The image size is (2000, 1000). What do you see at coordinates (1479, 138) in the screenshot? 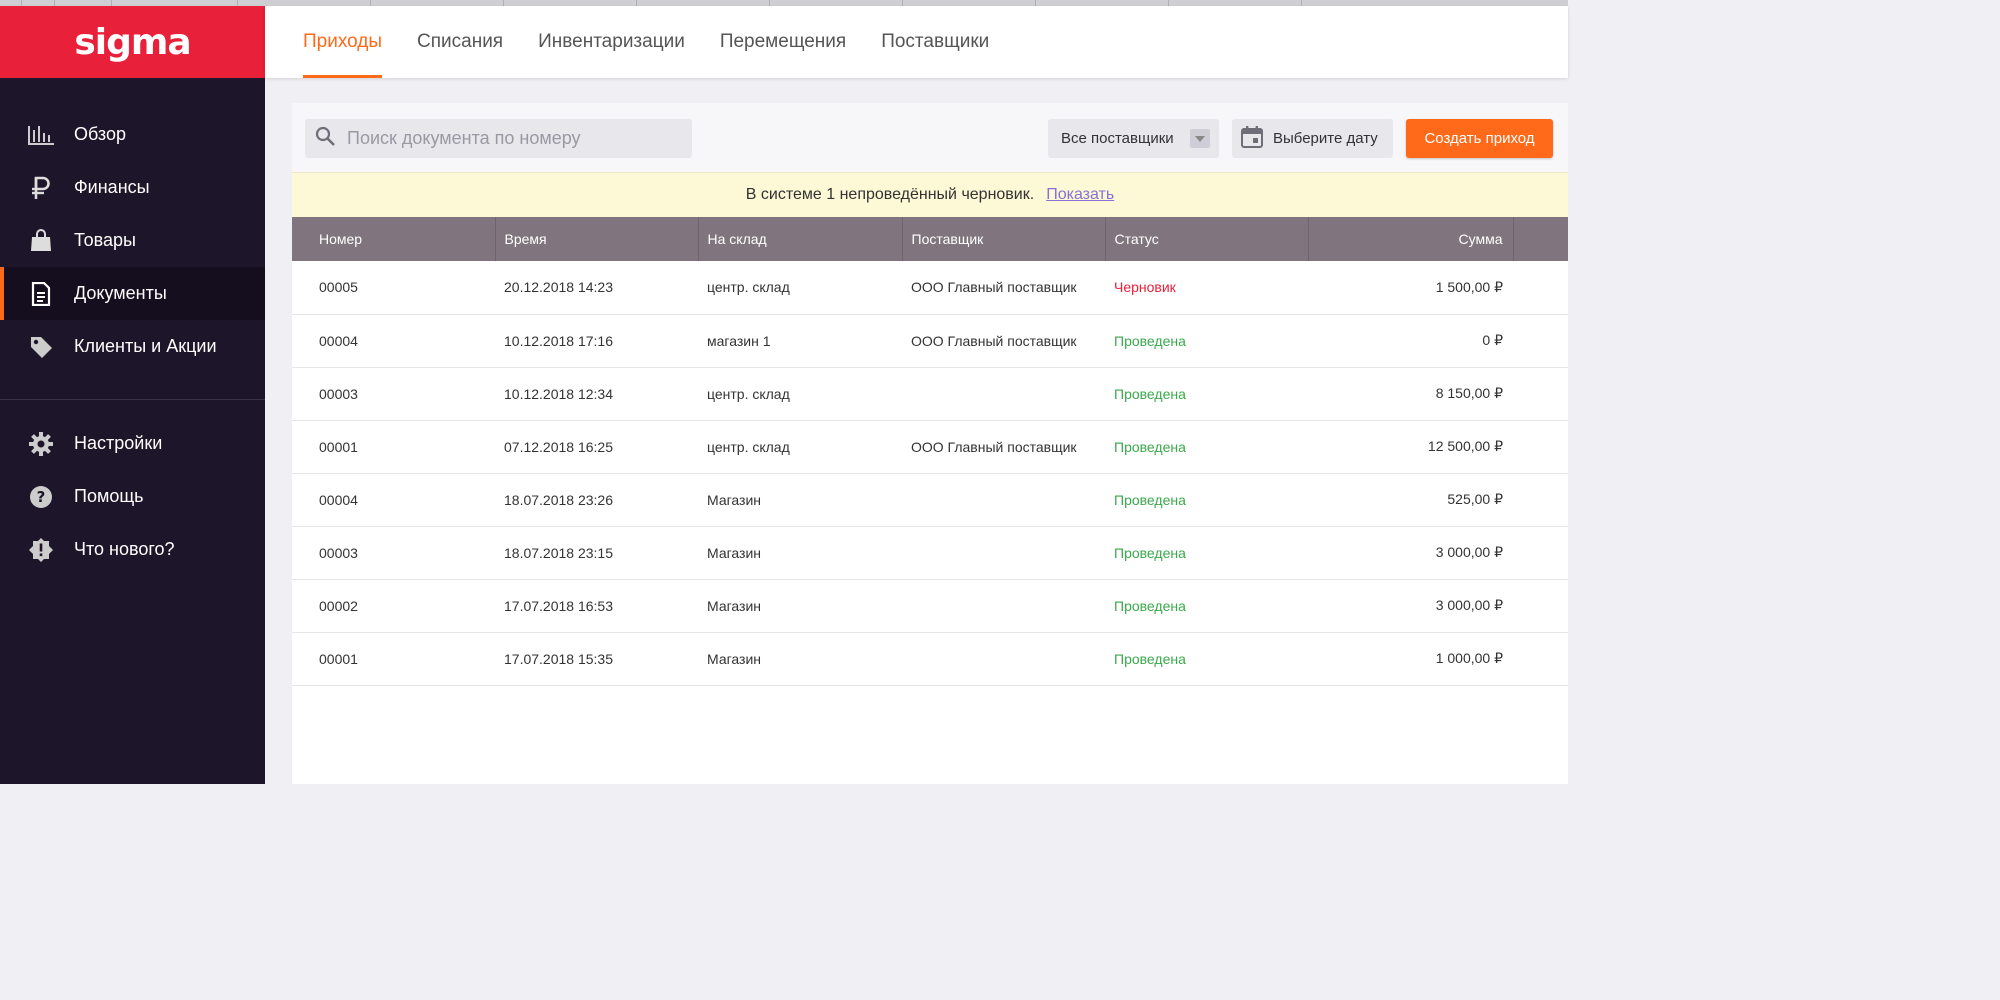
I see `create-receipt-button: Создать приход` at bounding box center [1479, 138].